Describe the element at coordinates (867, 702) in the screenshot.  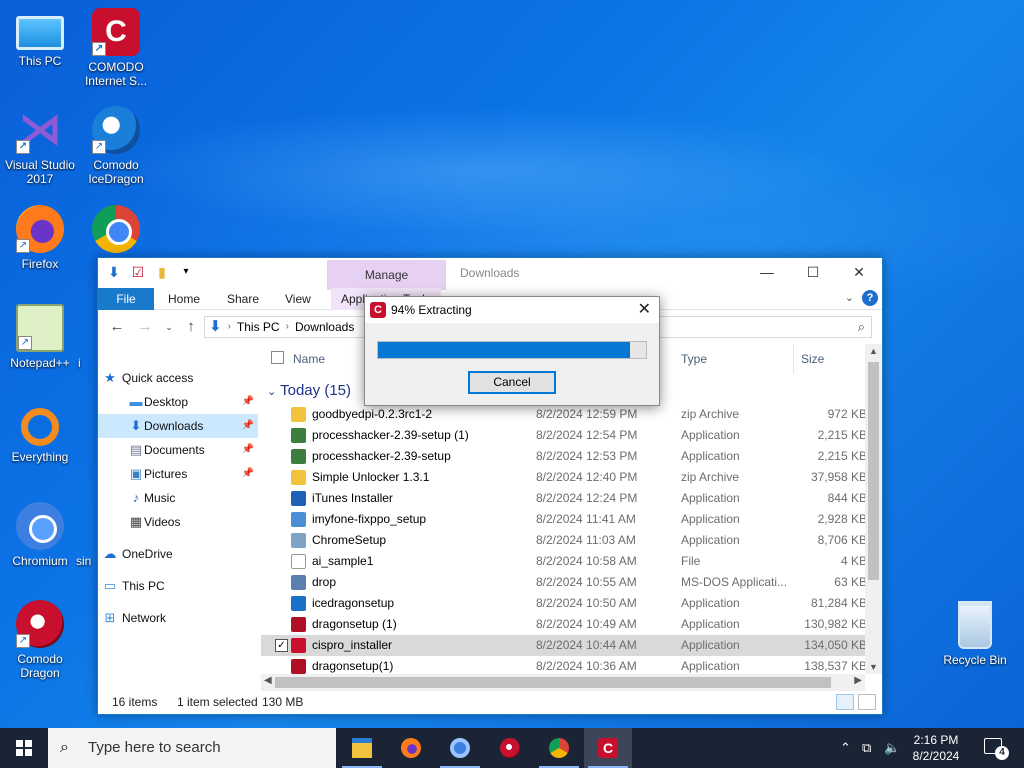
I see `large-icons-view-button` at that location.